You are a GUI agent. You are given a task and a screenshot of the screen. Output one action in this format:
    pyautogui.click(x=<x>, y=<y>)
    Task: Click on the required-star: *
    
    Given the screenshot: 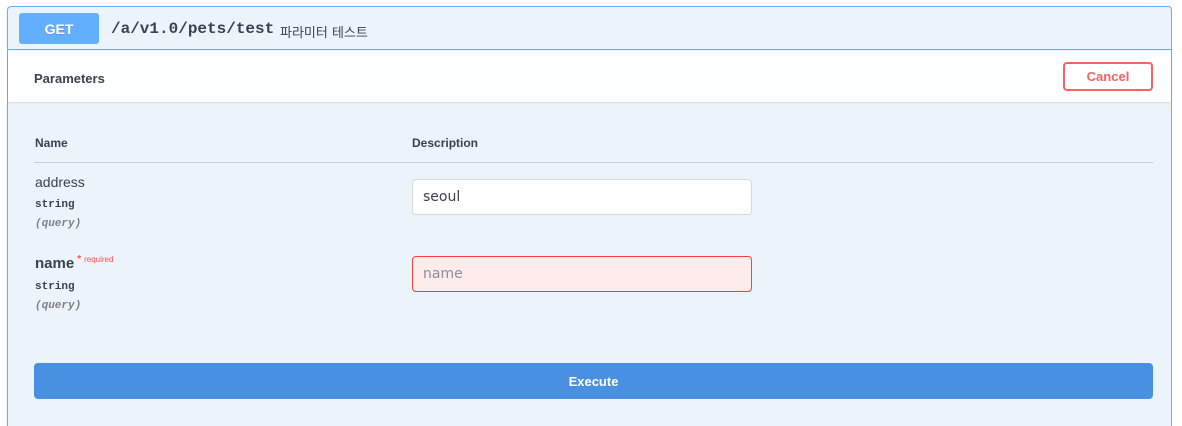 What is the action you would take?
    pyautogui.click(x=79, y=259)
    